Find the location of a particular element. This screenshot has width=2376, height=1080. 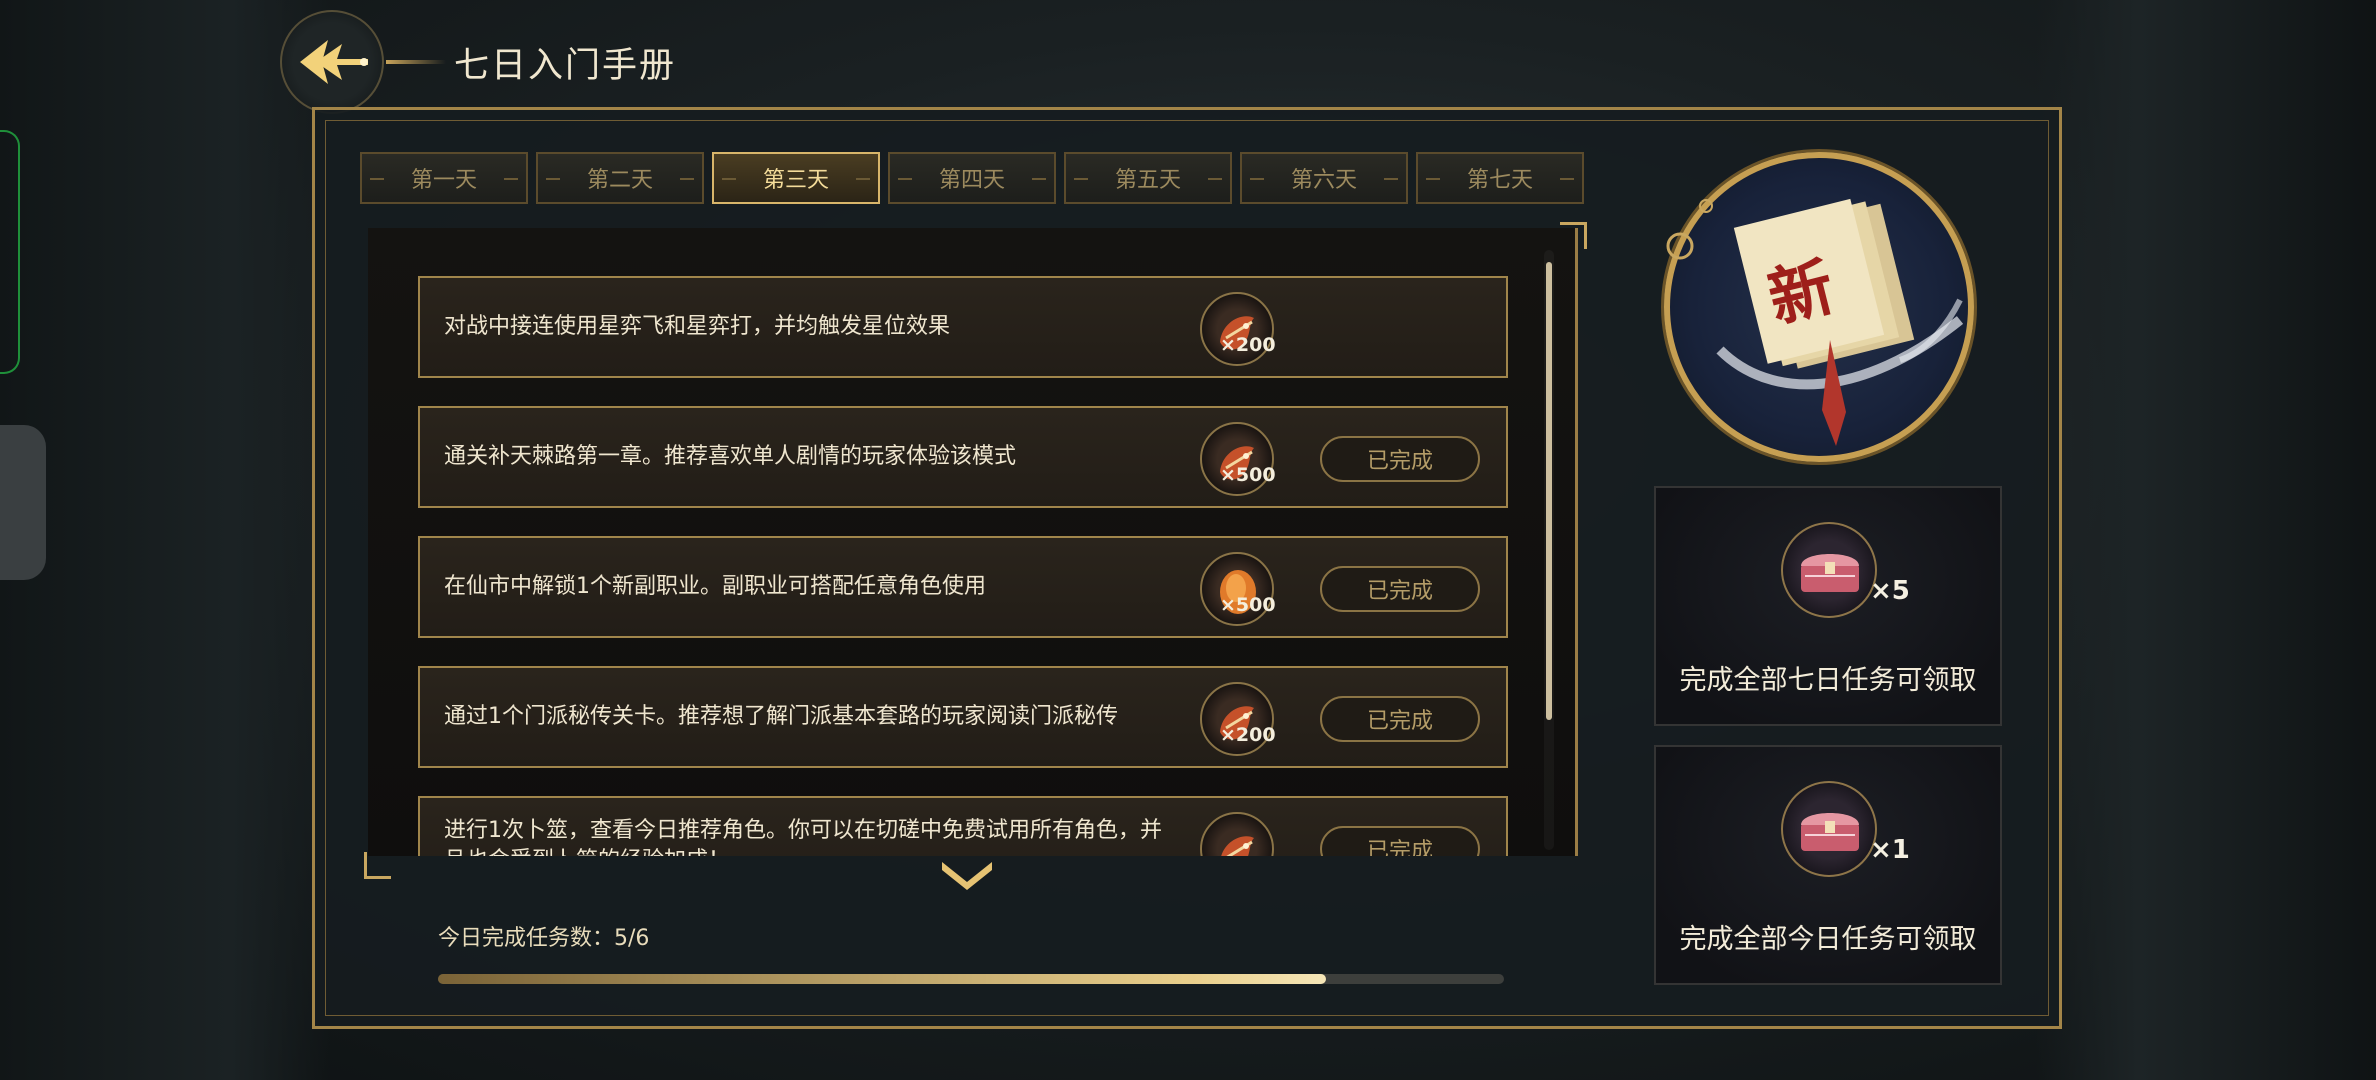

orange-fish-icon is located at coordinates (1237, 846).